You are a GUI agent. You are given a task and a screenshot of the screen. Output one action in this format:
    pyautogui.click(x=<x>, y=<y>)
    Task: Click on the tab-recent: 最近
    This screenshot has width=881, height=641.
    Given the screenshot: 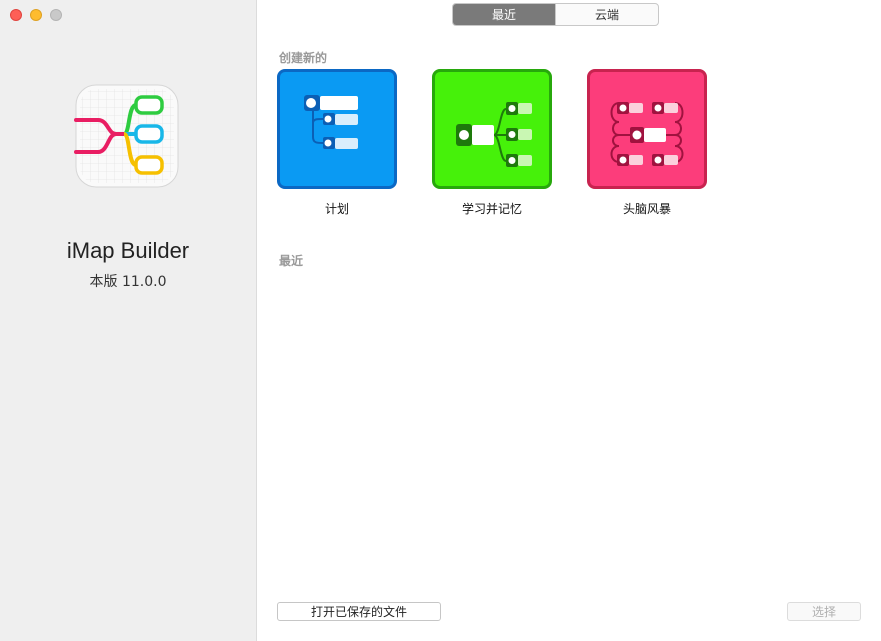 What is the action you would take?
    pyautogui.click(x=504, y=14)
    